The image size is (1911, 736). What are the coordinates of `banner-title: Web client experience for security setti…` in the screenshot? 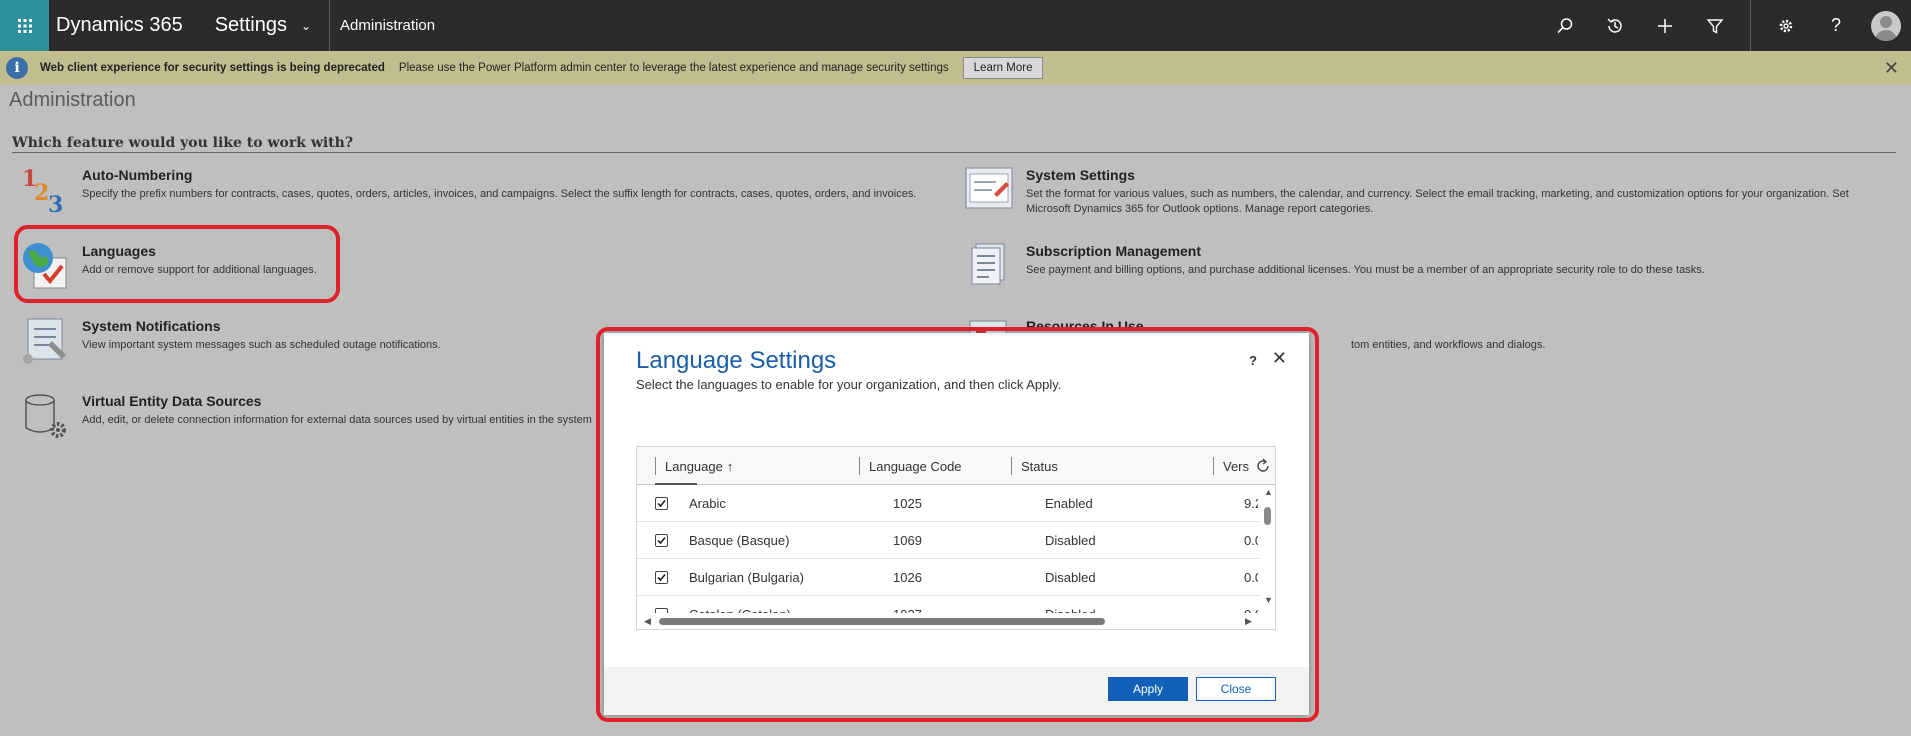 It's located at (212, 68).